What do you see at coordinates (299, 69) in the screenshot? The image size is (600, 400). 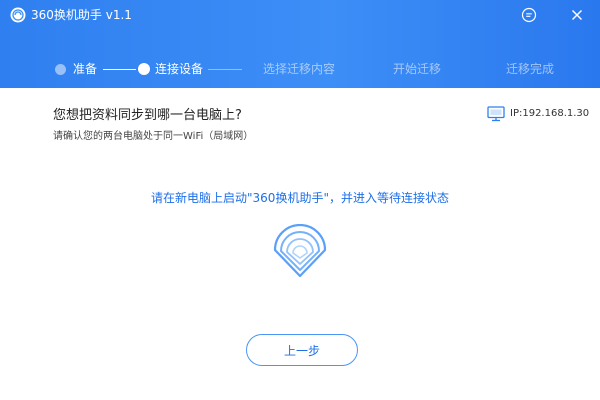 I see `step-label-select: 选择迁移内容` at bounding box center [299, 69].